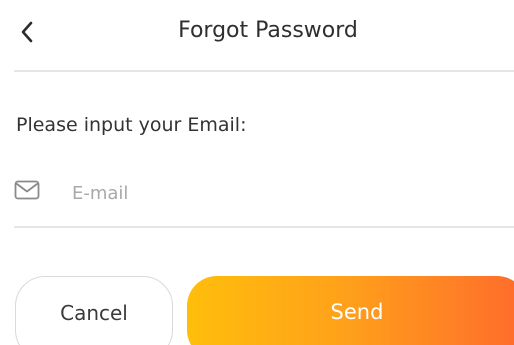 The image size is (514, 345). Describe the element at coordinates (287, 193) in the screenshot. I see `email-input` at that location.